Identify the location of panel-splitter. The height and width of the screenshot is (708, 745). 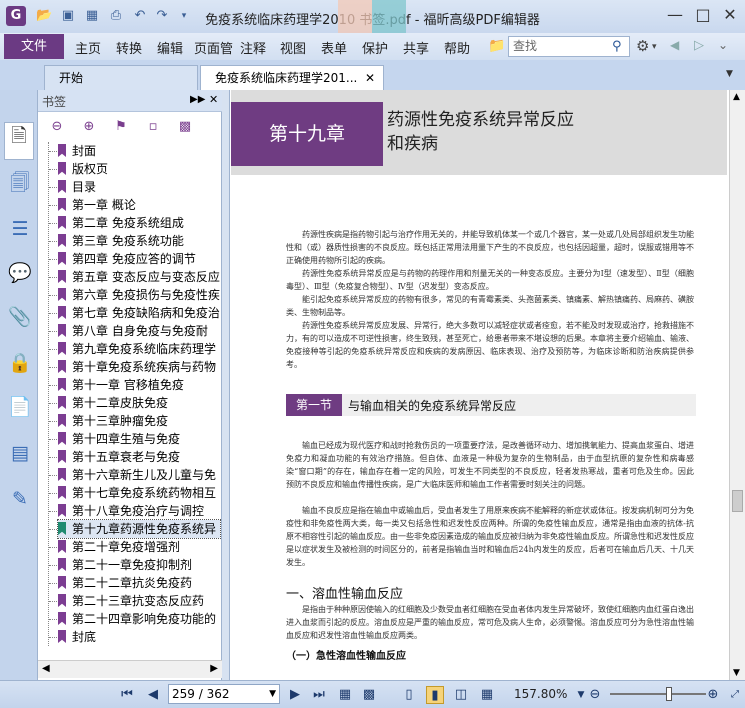
(226, 385).